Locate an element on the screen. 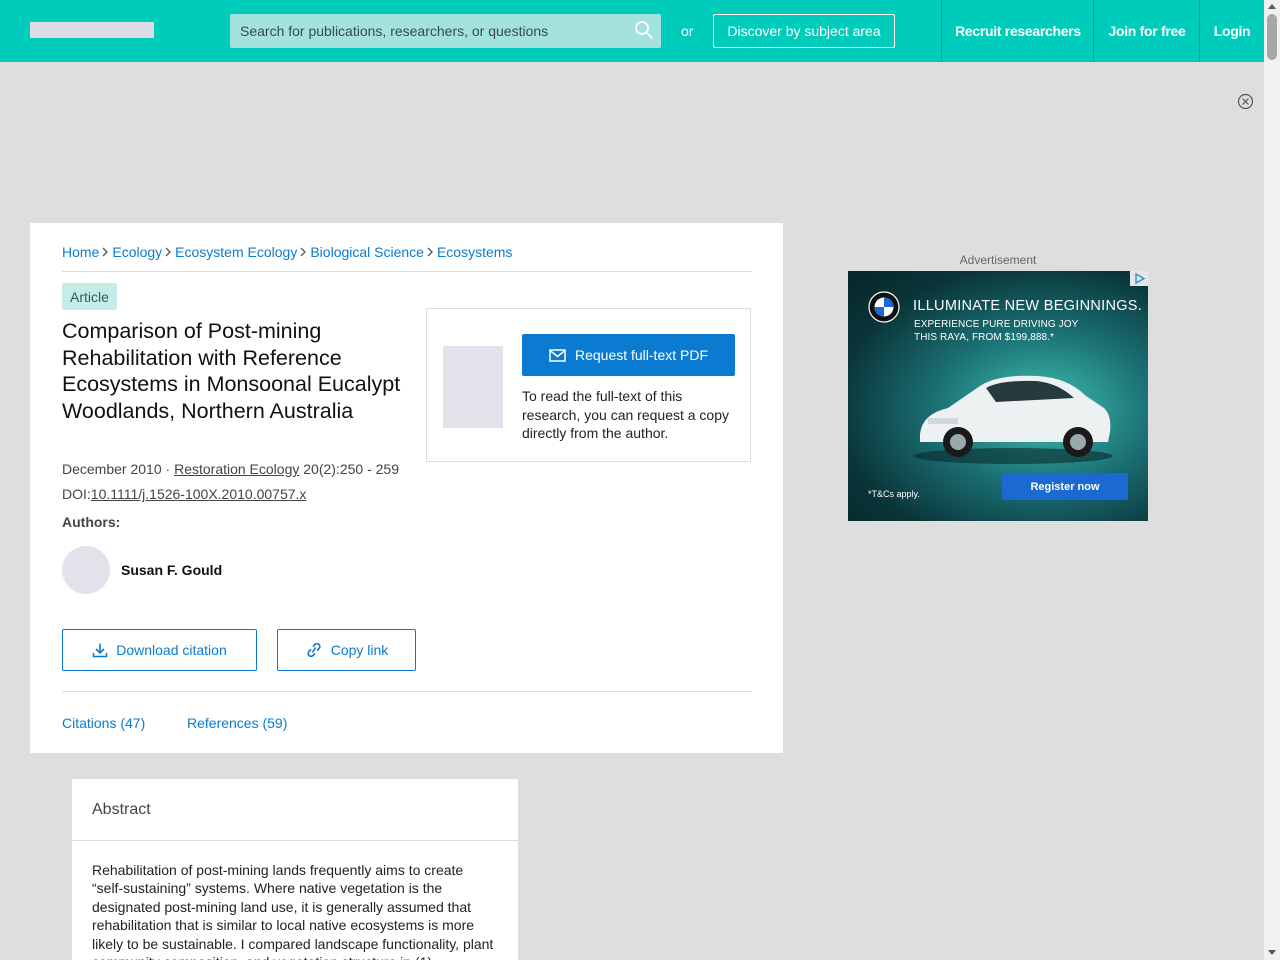  join-for-free-link: Join for free is located at coordinates (1146, 31).